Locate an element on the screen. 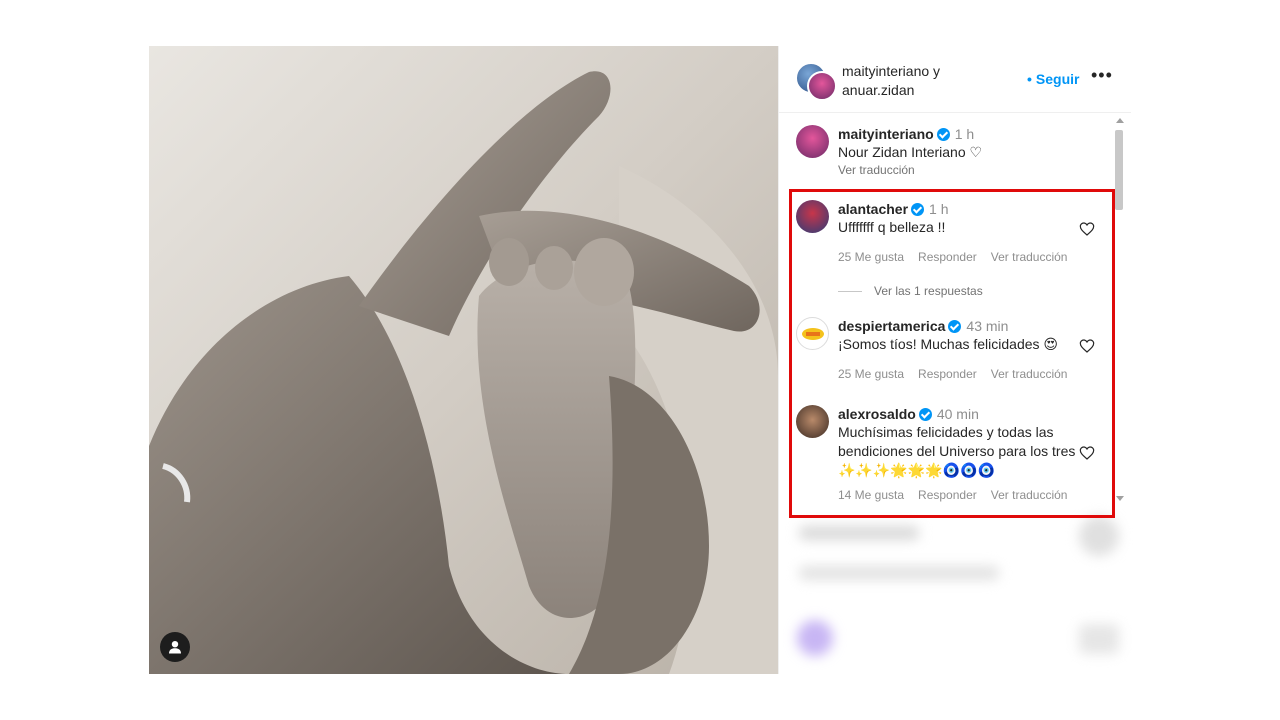  follow-label: Seguir is located at coordinates (1057, 79).